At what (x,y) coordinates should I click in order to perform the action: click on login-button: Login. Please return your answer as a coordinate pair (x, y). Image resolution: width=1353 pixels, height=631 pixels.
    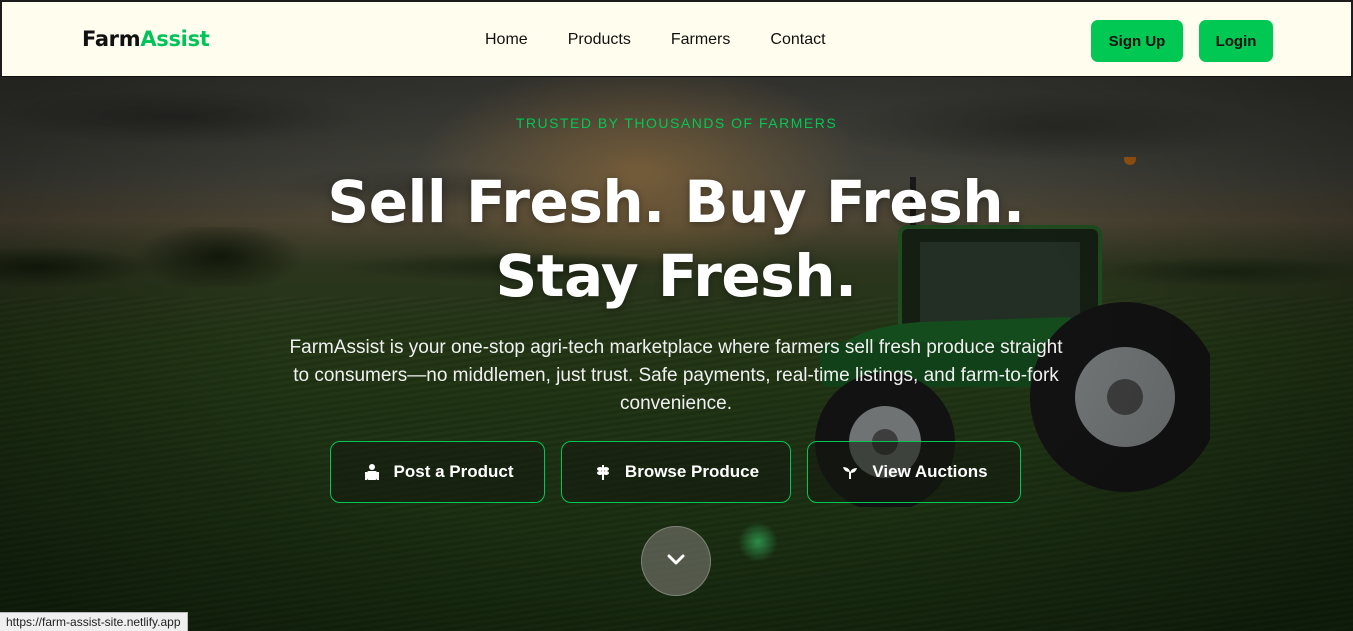
    Looking at the image, I should click on (1236, 41).